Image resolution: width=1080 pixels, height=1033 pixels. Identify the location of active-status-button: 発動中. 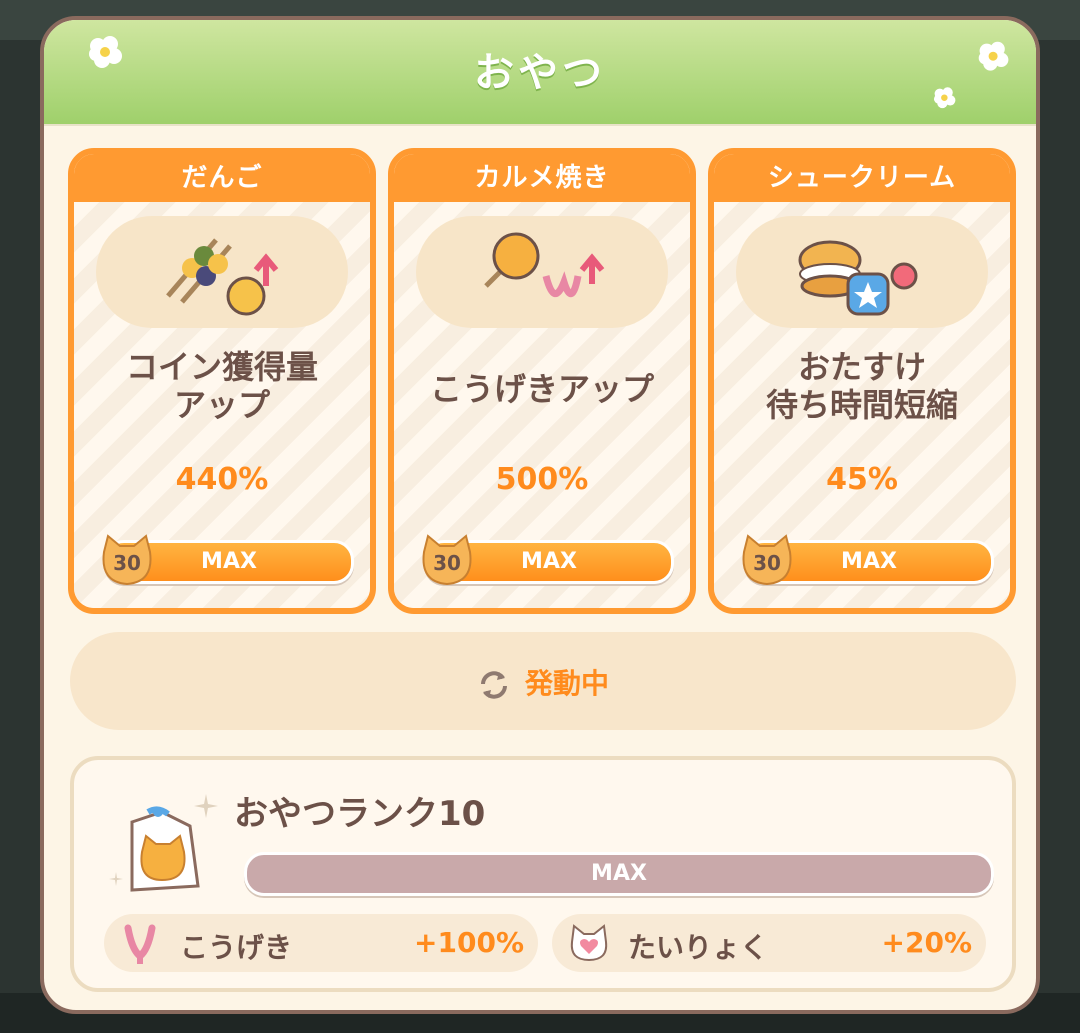
(543, 681).